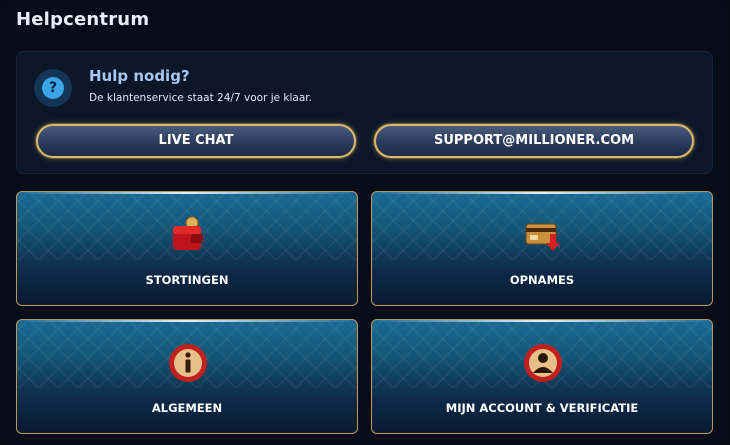 The width and height of the screenshot is (730, 445). Describe the element at coordinates (542, 280) in the screenshot. I see `category-label: OPNAMES` at that location.